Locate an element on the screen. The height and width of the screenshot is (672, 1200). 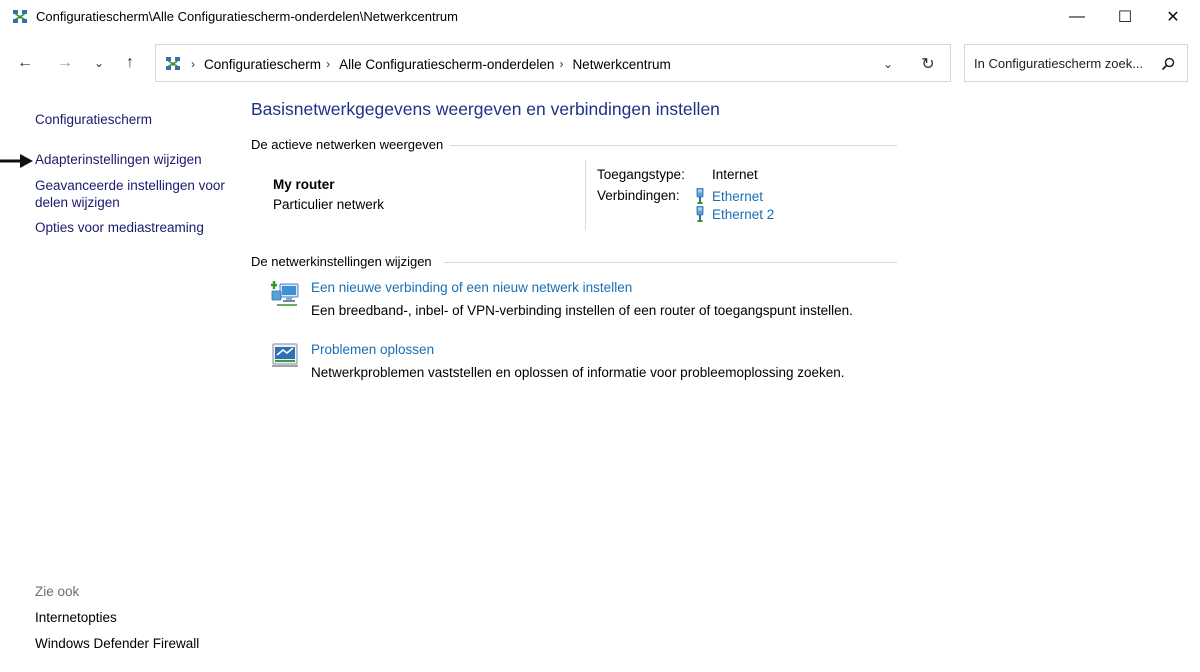
address-dropdown-button: ⌄ is located at coordinates (888, 64).